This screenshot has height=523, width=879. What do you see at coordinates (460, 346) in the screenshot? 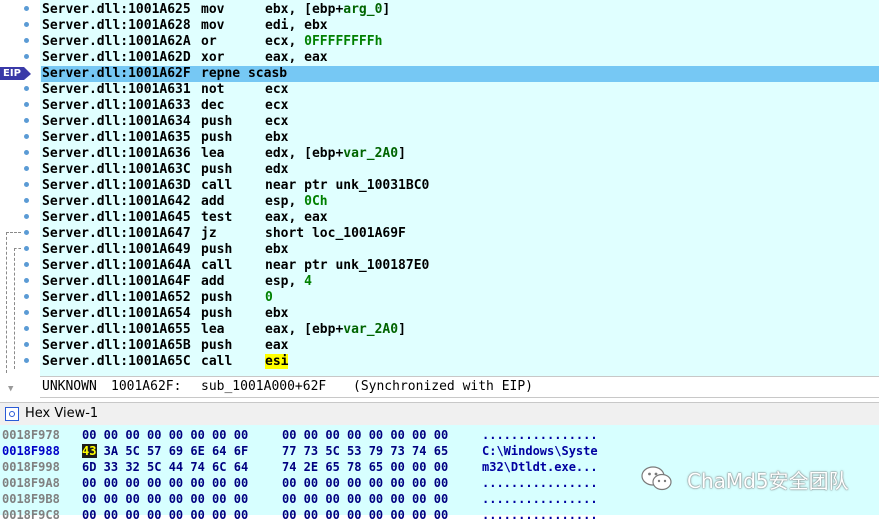
I see `instruction-row: Server.dll:1001A65B push eax` at bounding box center [460, 346].